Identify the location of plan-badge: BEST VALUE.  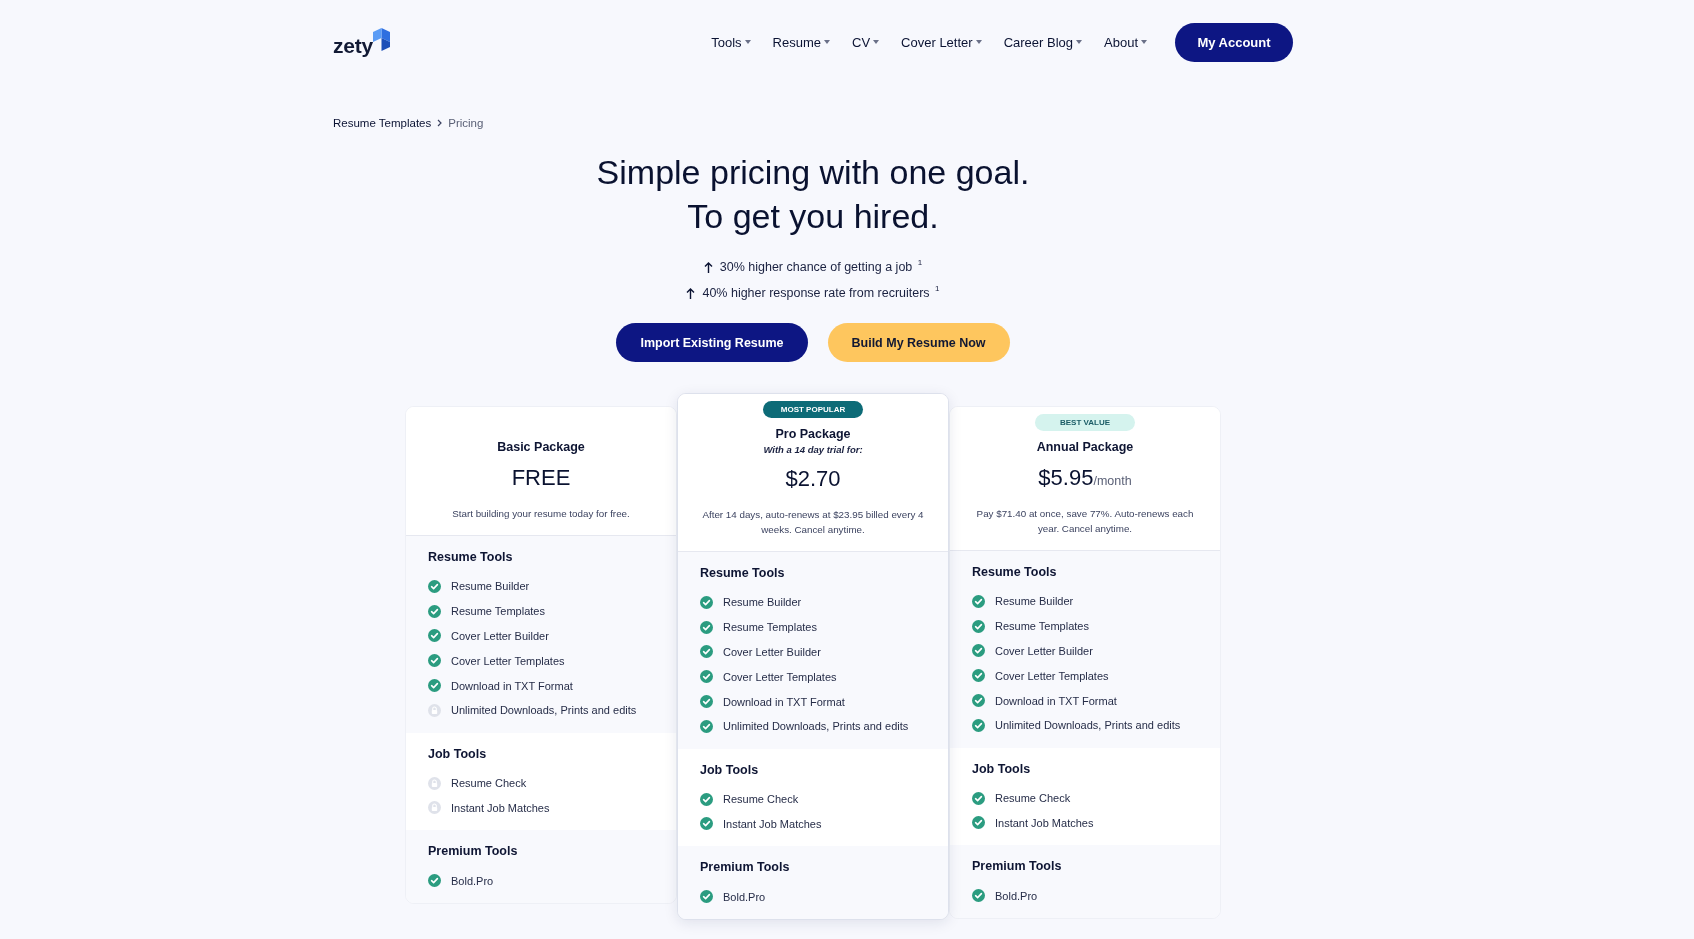
(1085, 422).